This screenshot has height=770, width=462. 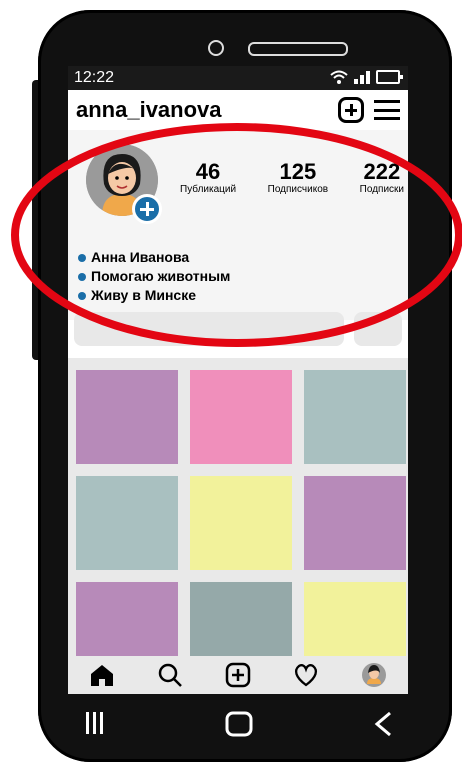 I want to click on discover-people-button, so click(x=378, y=329).